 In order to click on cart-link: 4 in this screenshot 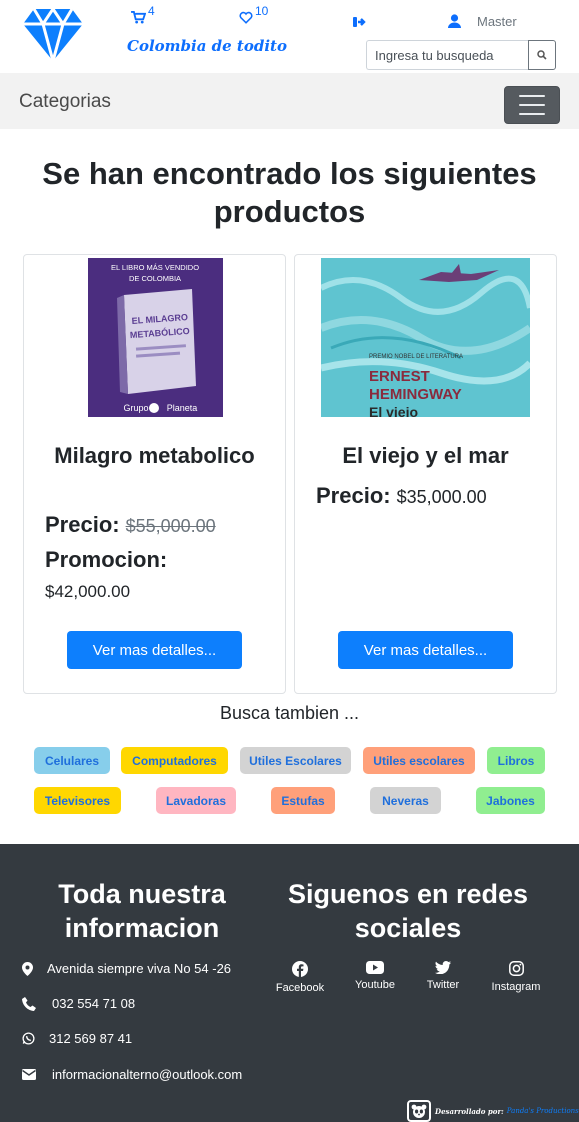, I will do `click(143, 14)`.